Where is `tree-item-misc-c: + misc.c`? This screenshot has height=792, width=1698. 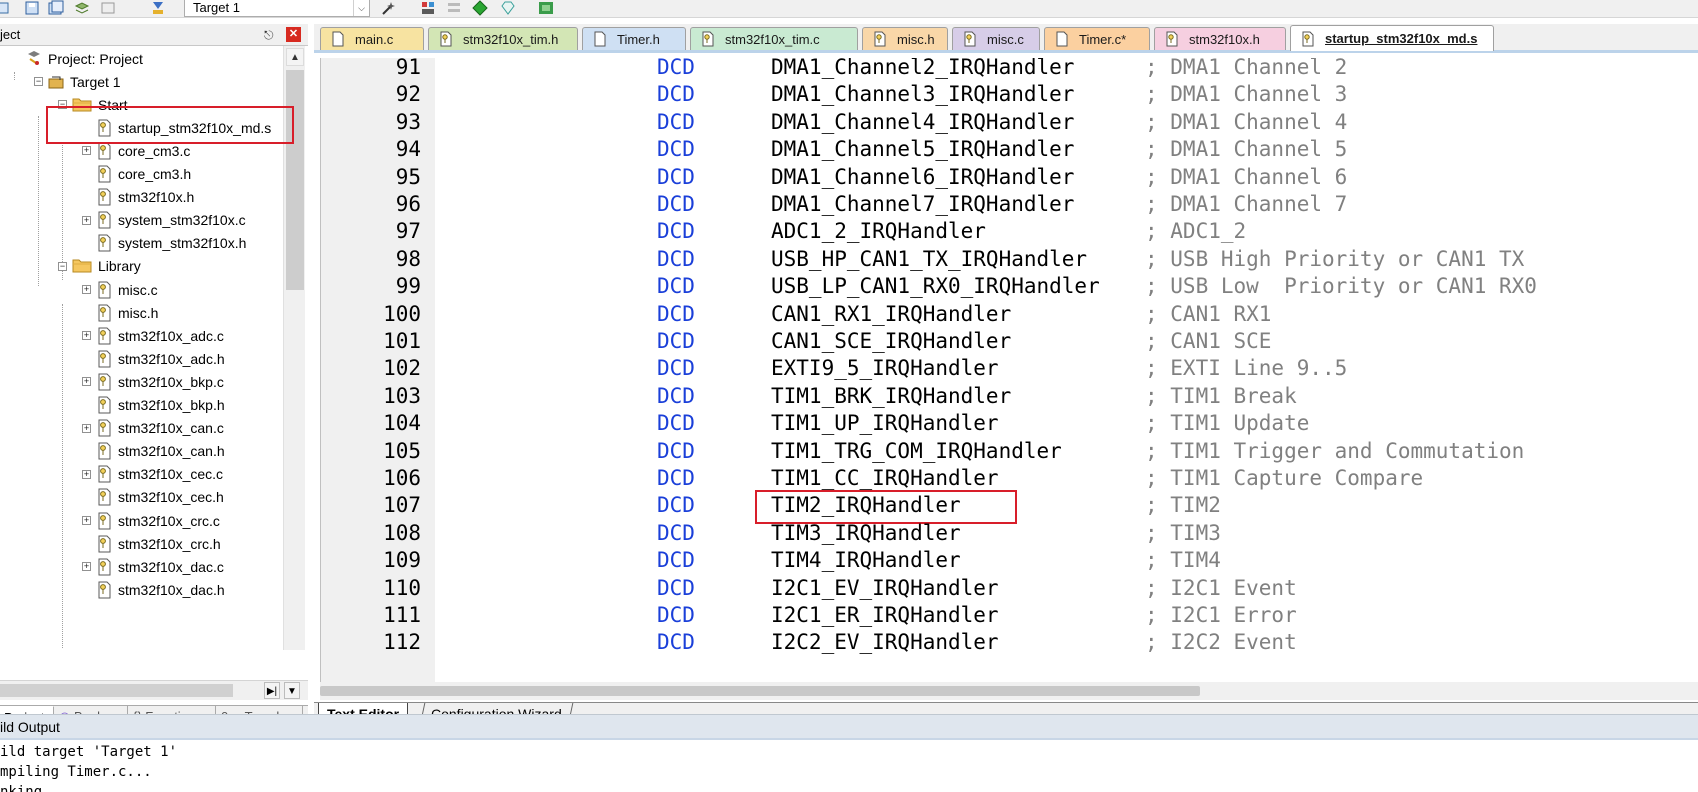
tree-item-misc-c: + misc.c is located at coordinates (120, 289).